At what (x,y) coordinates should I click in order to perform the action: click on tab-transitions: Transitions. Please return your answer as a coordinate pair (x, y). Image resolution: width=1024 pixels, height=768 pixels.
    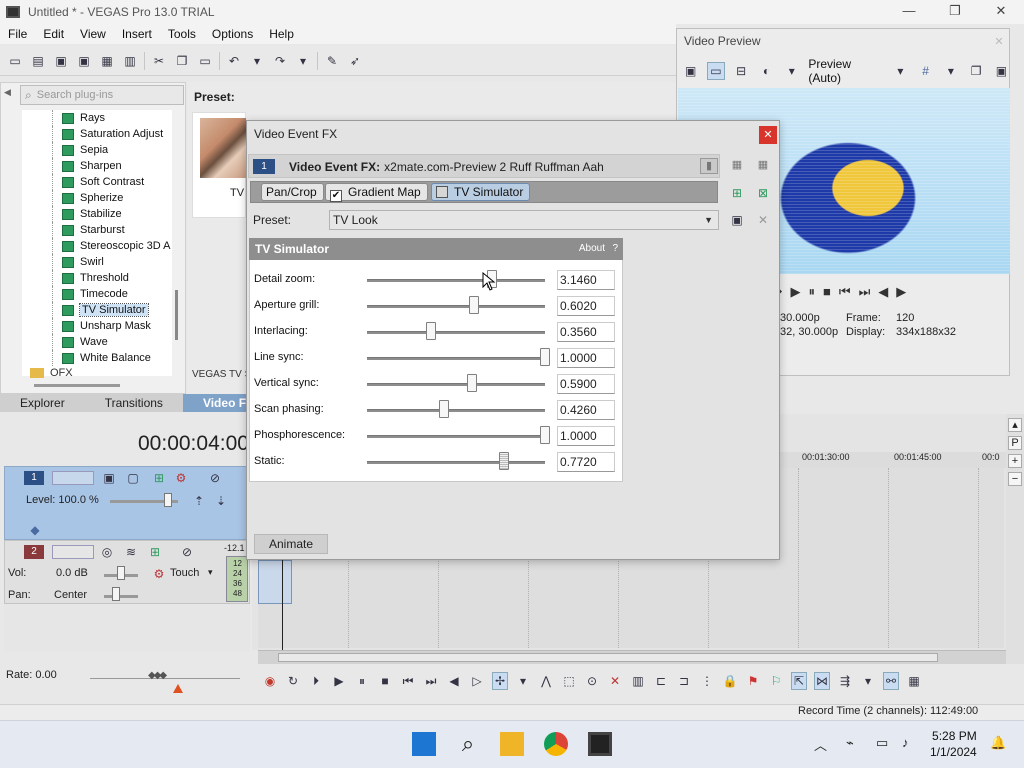
    Looking at the image, I should click on (134, 403).